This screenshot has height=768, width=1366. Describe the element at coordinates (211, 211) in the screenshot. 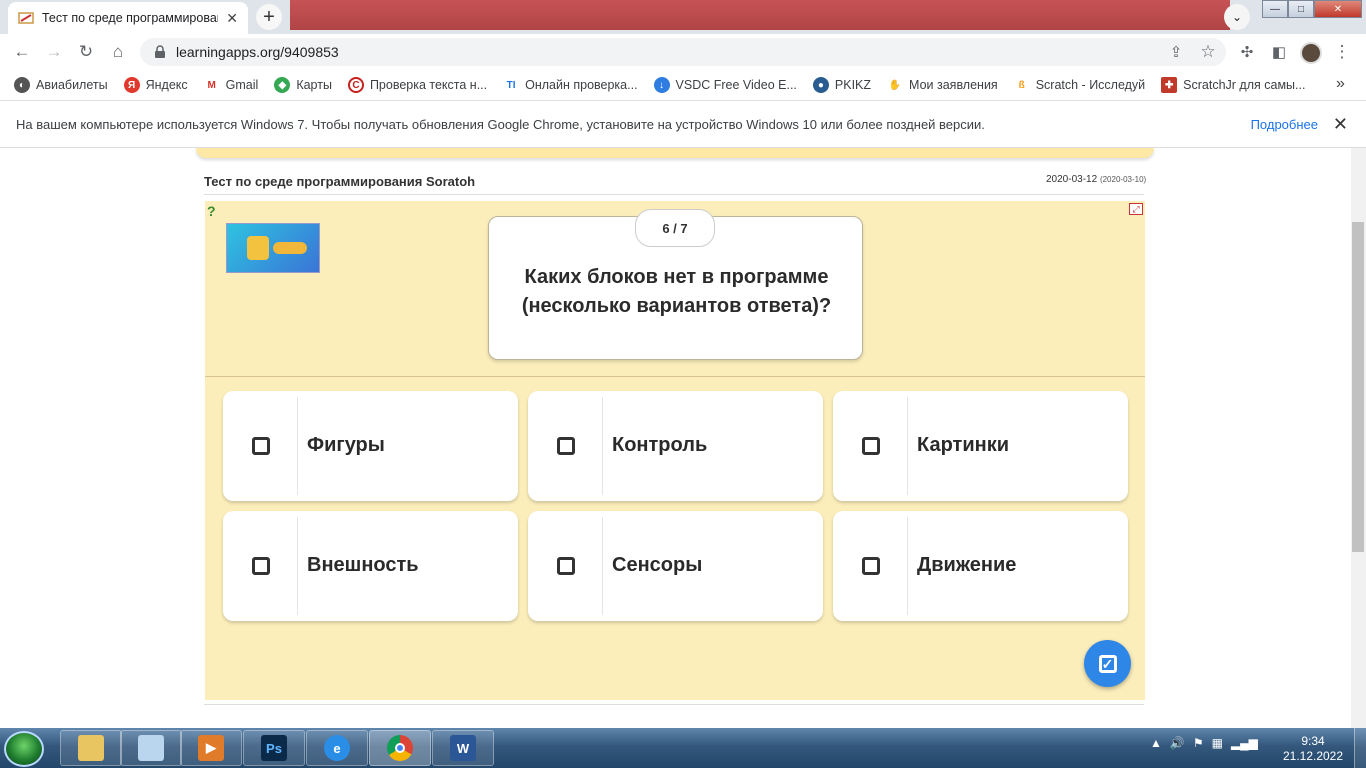

I see `help-icon: ?` at that location.